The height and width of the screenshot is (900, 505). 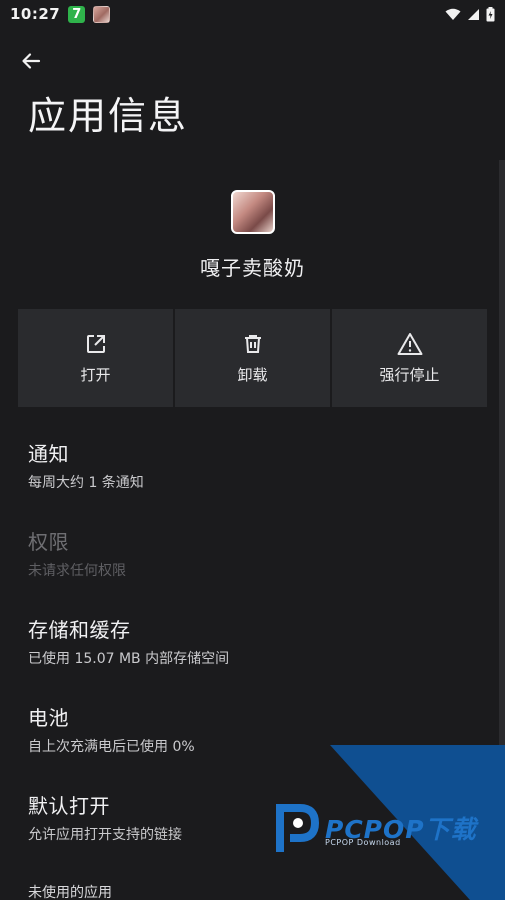 I want to click on list-item-title: 权限, so click(x=48, y=542).